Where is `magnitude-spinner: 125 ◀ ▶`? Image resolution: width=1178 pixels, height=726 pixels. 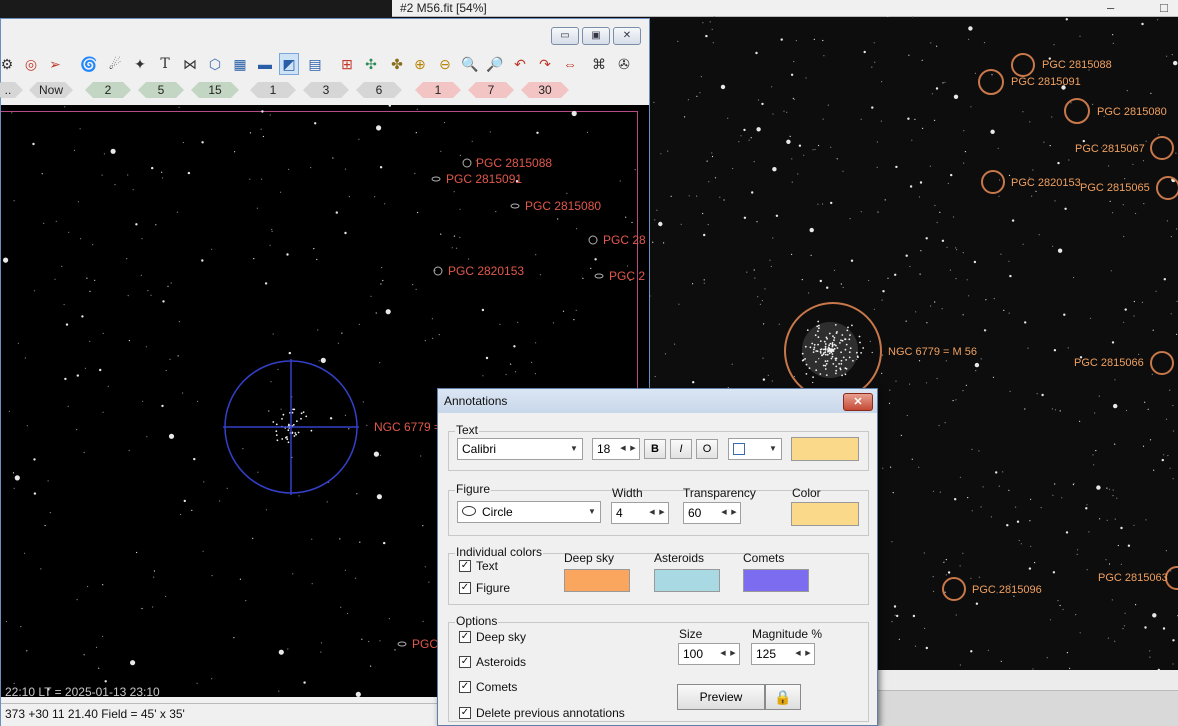 magnitude-spinner: 125 ◀ ▶ is located at coordinates (783, 654).